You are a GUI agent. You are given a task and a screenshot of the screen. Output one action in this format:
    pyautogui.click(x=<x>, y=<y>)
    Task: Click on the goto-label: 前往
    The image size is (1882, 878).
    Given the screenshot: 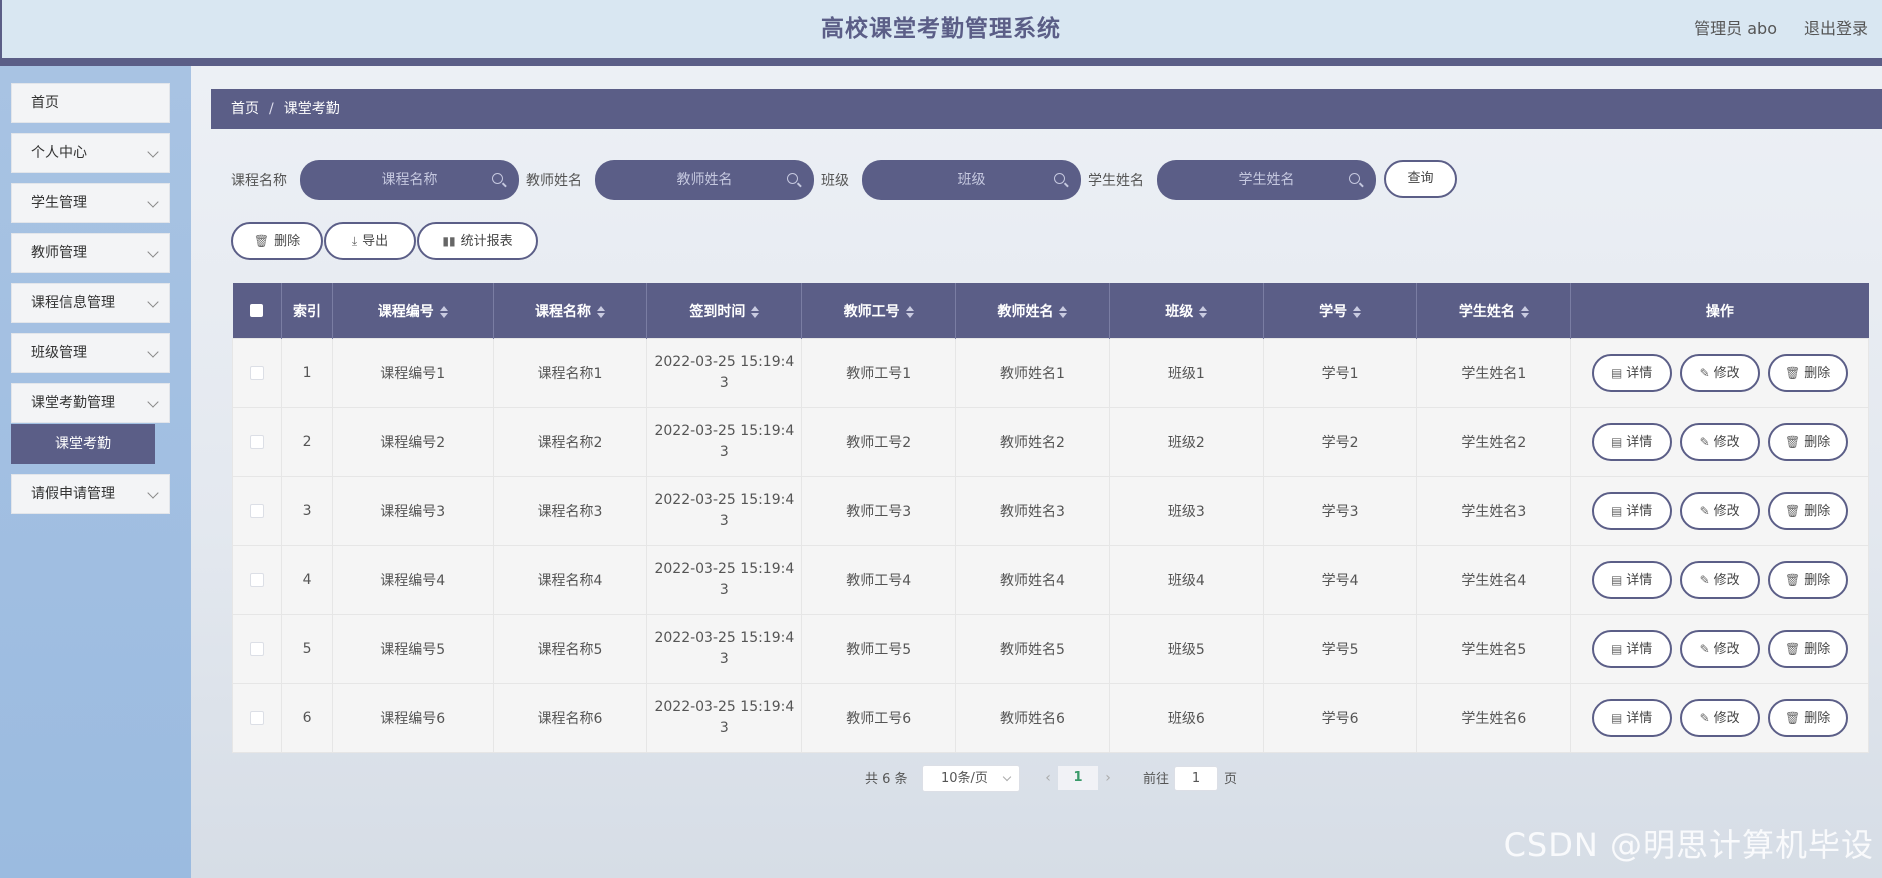 What is the action you would take?
    pyautogui.click(x=1156, y=779)
    